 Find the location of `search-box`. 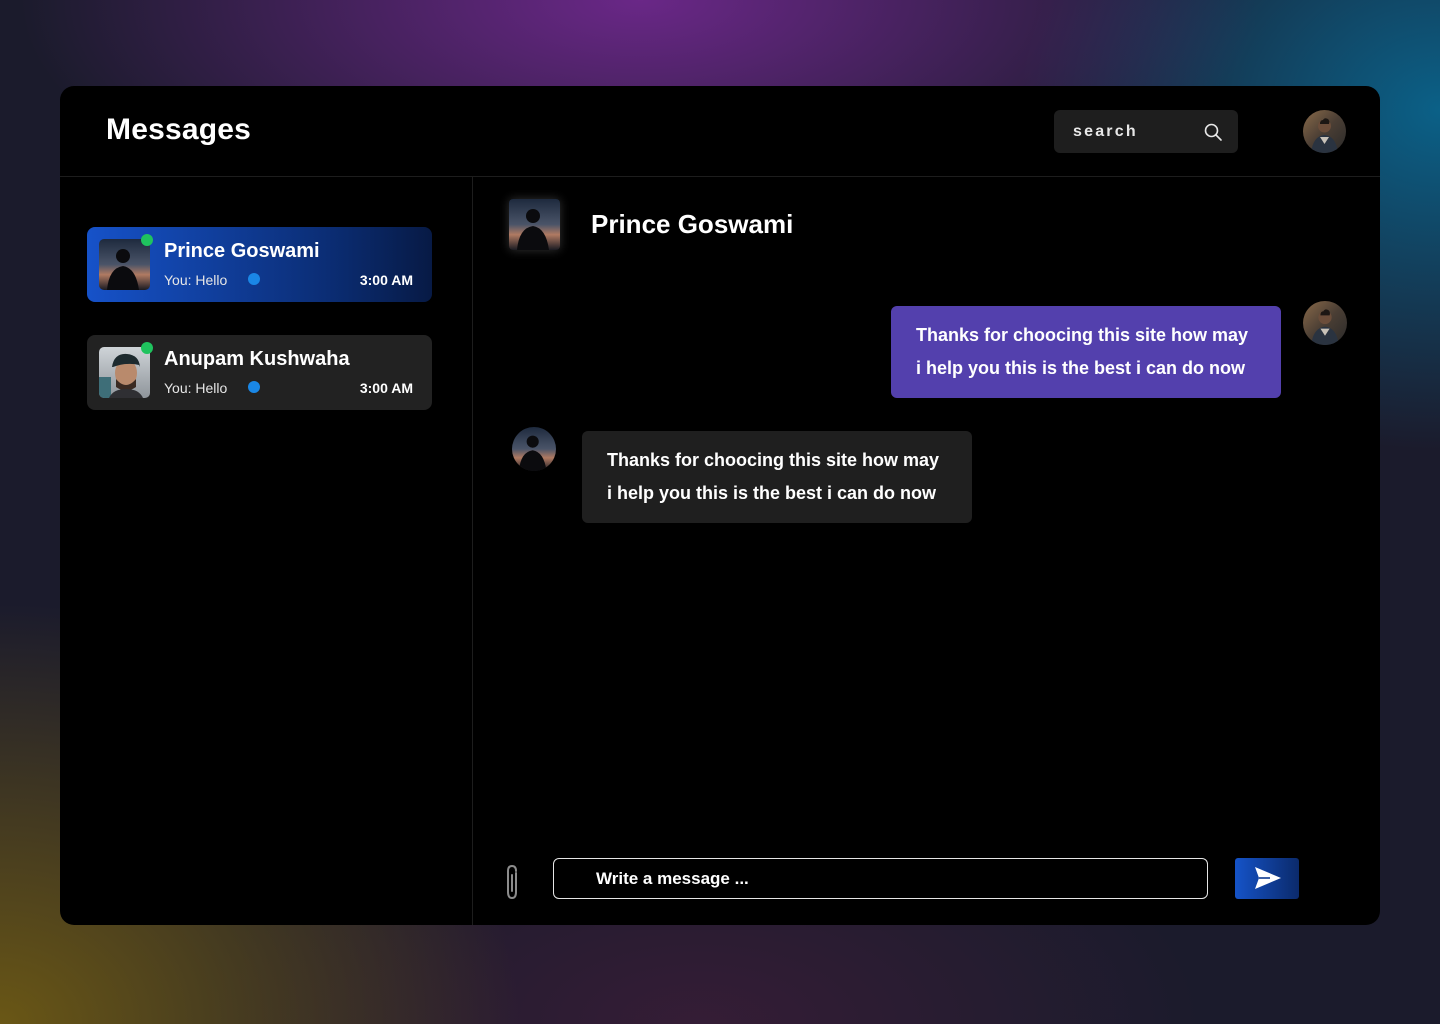

search-box is located at coordinates (1146, 131).